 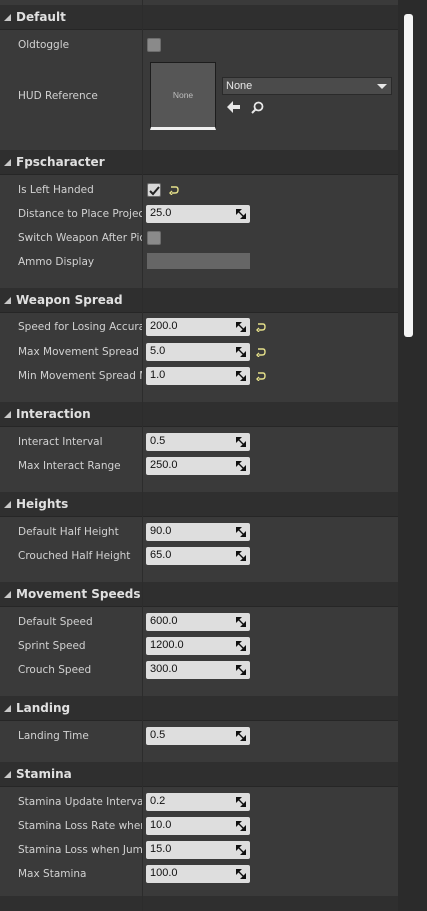 I want to click on category-label: Interaction, so click(x=53, y=414).